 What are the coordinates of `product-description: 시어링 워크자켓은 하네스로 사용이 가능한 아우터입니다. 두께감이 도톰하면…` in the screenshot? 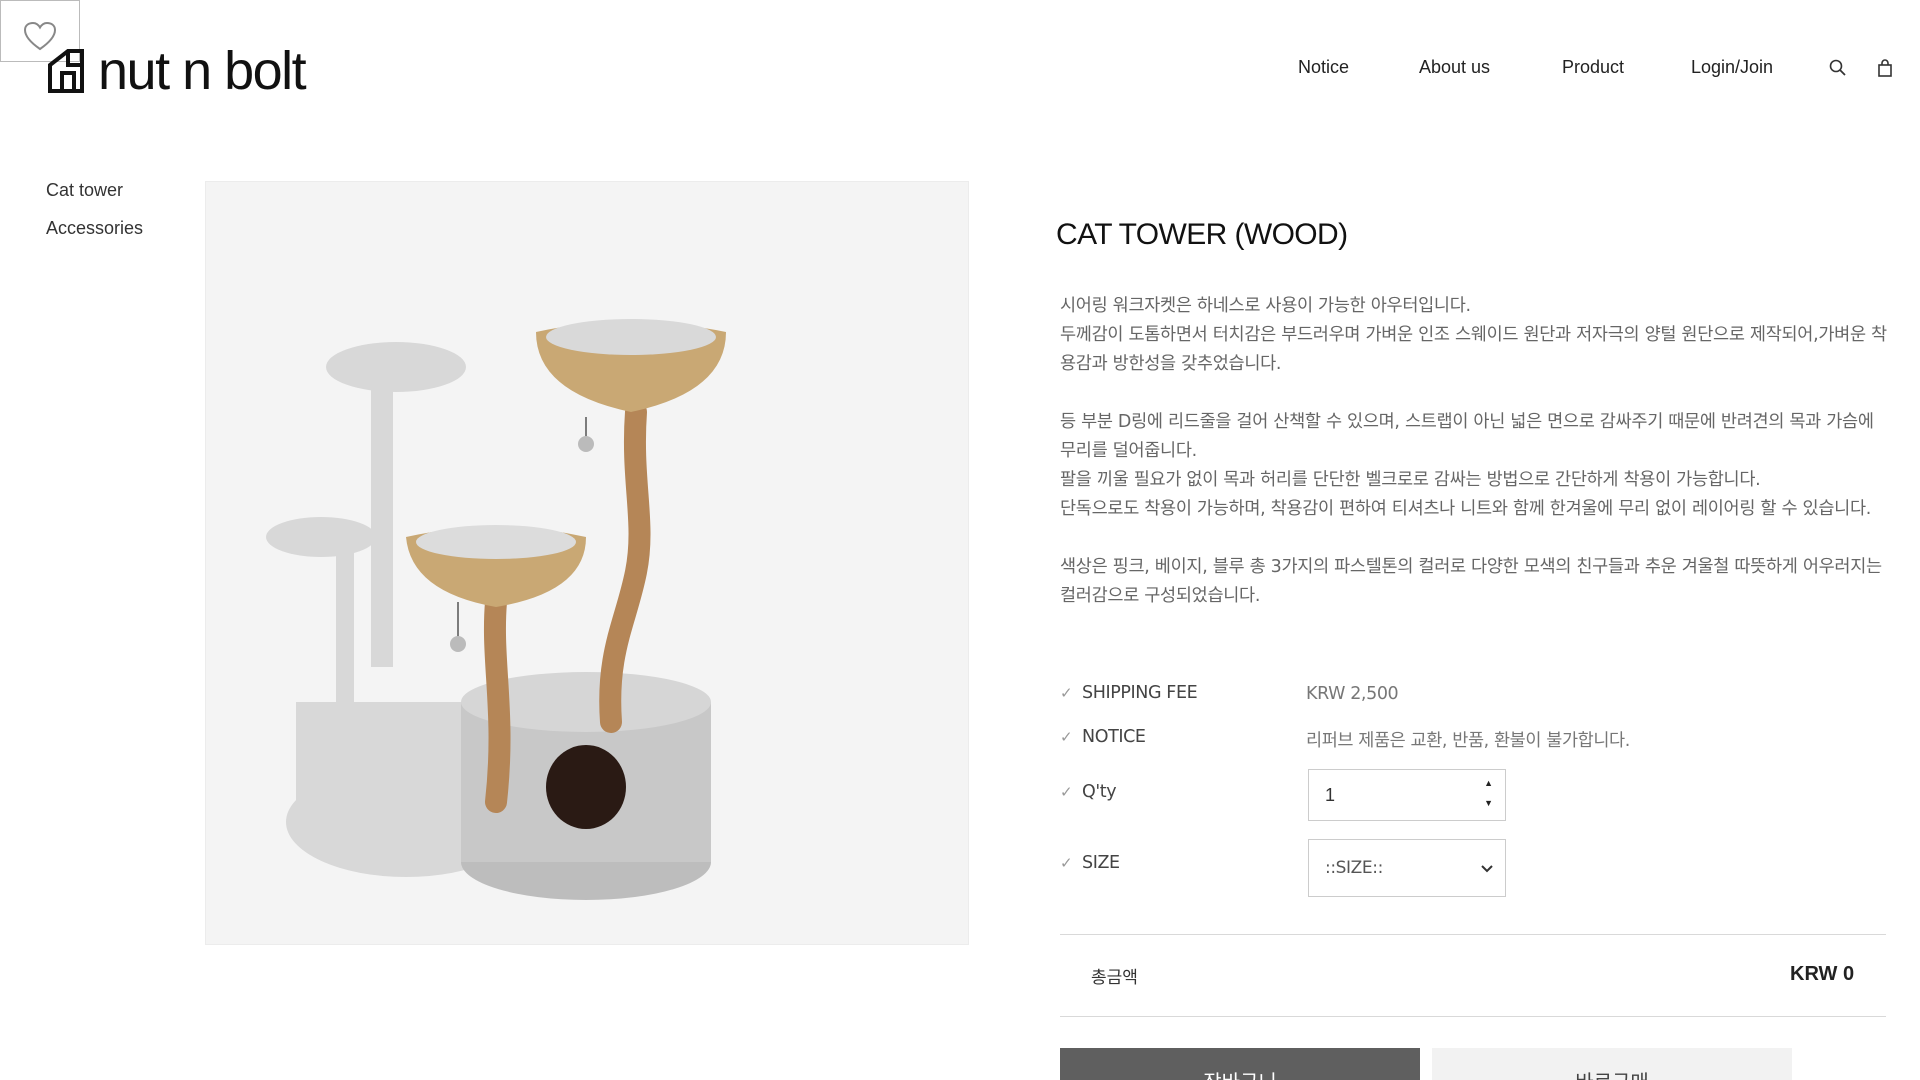 It's located at (1475, 451).